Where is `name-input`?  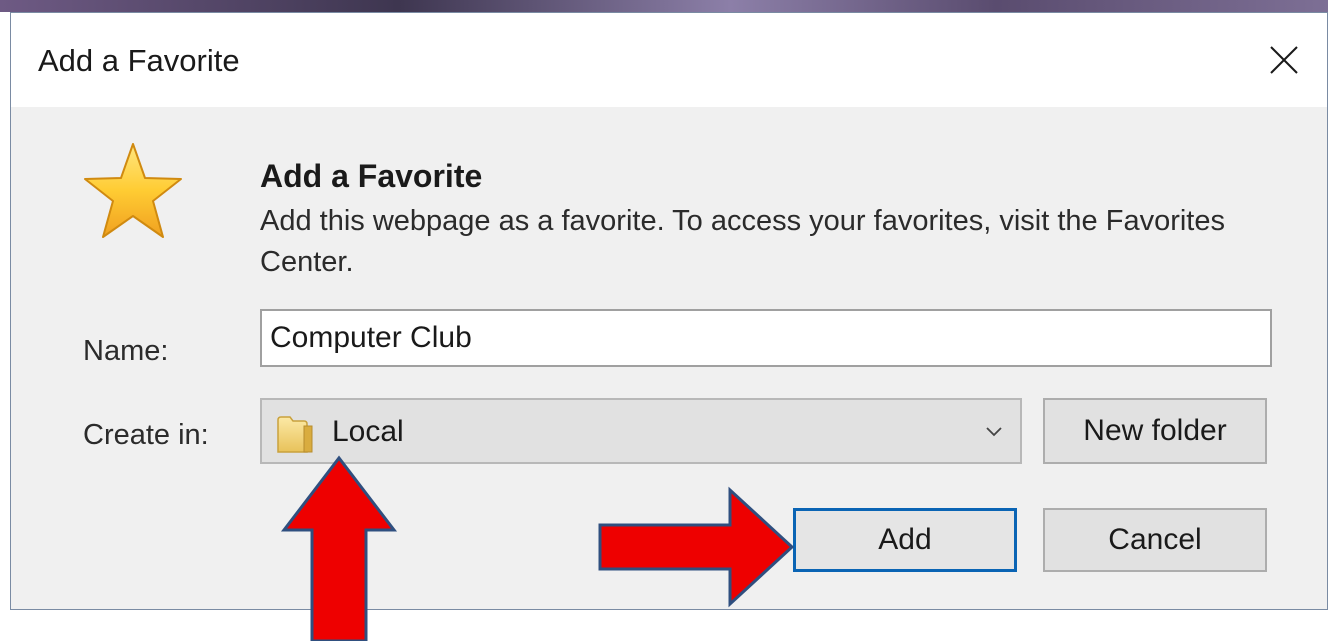 name-input is located at coordinates (766, 338).